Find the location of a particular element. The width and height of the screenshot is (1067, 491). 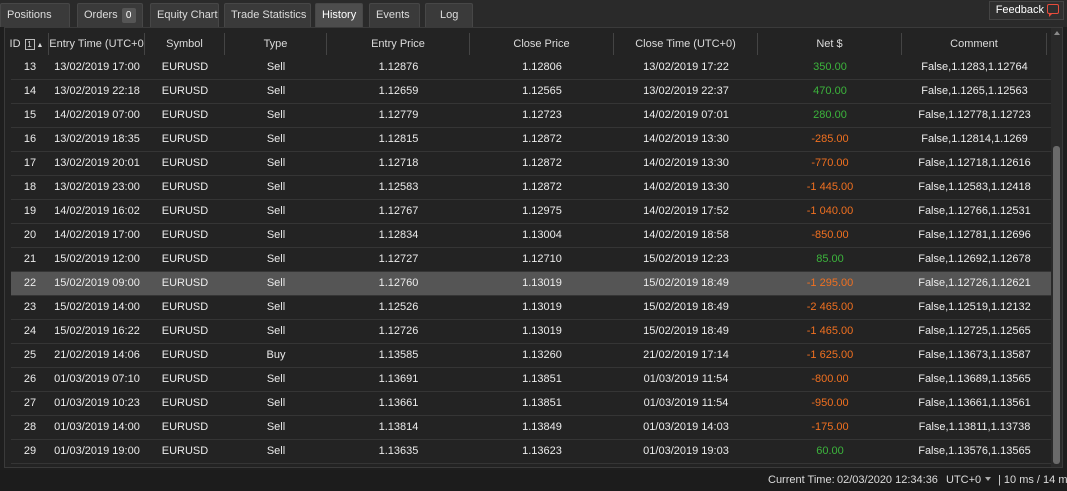

cell-id: 13 is located at coordinates (30, 67).